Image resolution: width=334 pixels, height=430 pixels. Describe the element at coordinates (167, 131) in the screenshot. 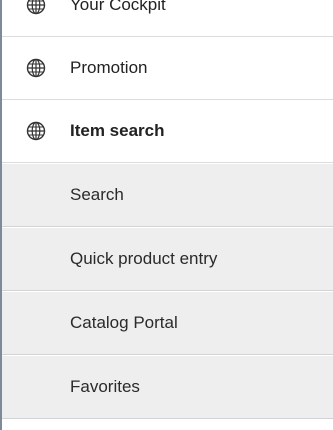

I see `menu-item-item-search: Item search` at that location.